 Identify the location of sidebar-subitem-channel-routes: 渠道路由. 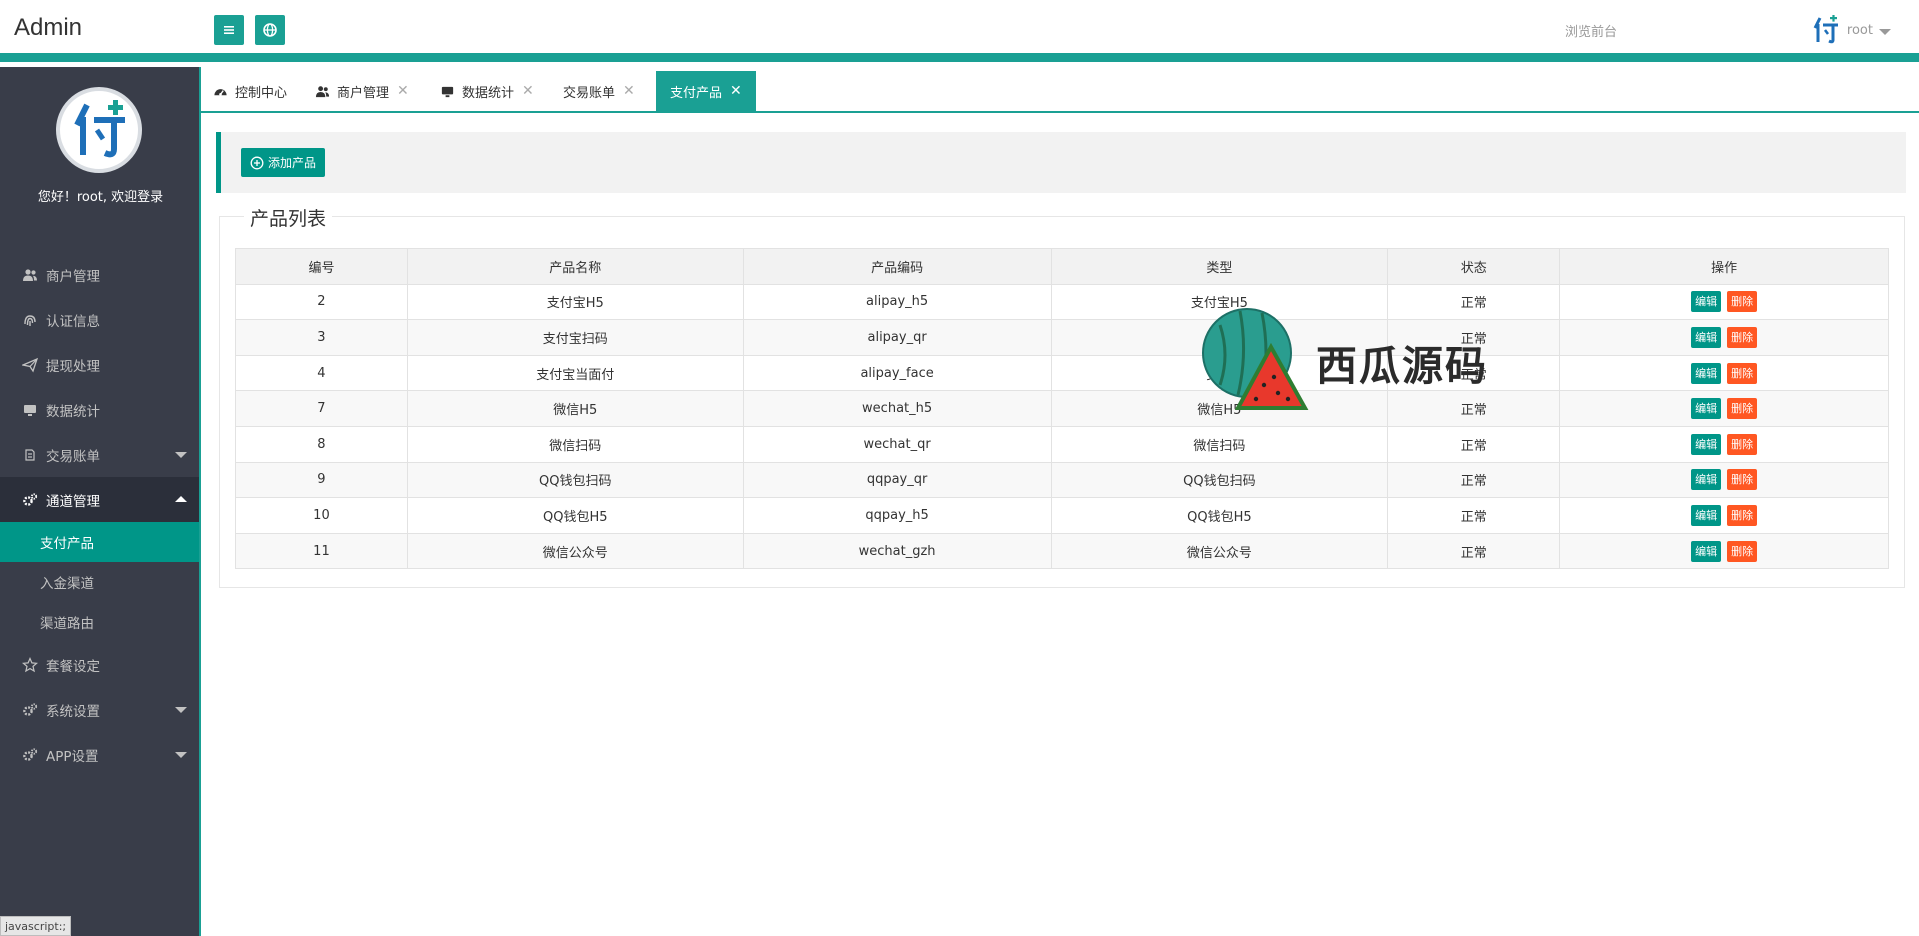
(99, 622).